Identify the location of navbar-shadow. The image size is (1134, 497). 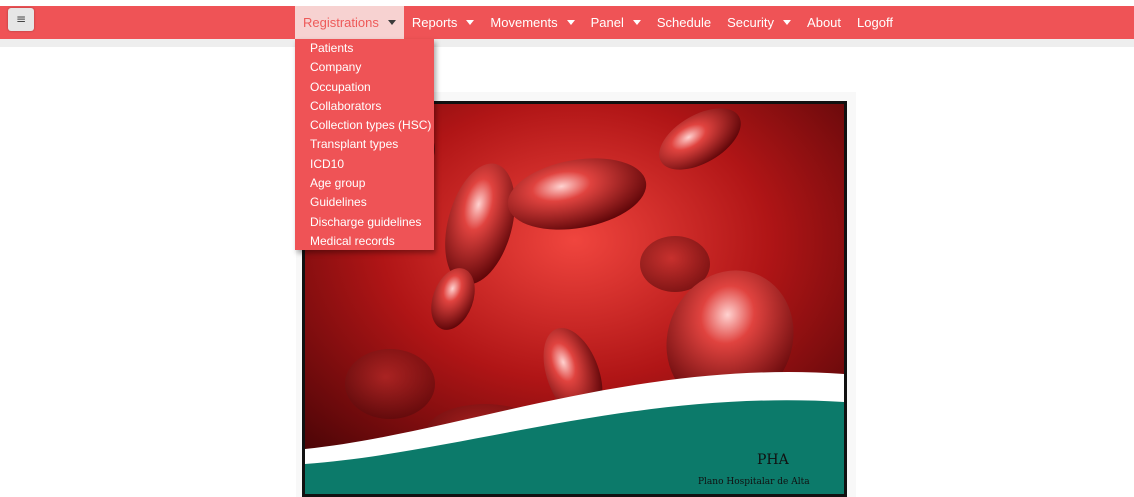
(567, 43).